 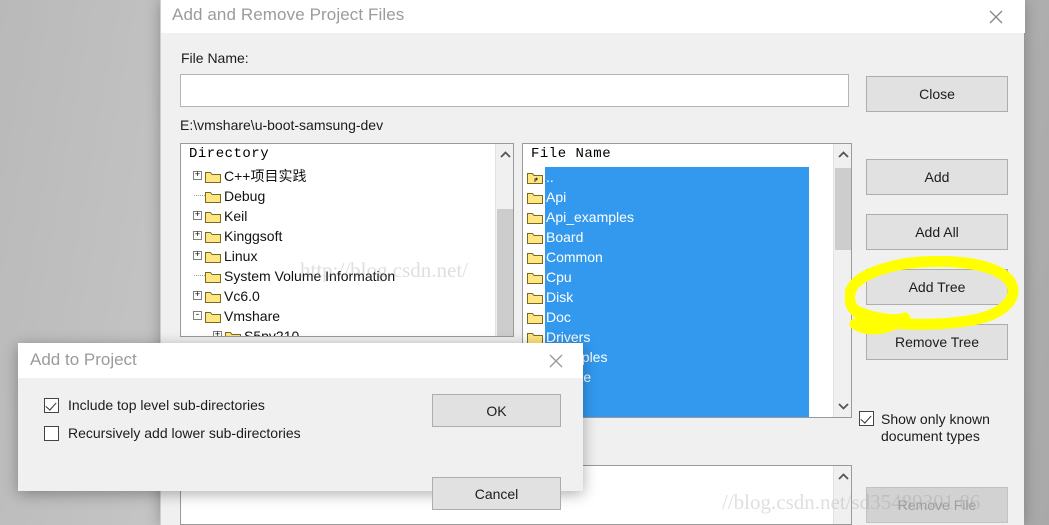 I want to click on tree-item-label: Kinggsoft, so click(x=253, y=236).